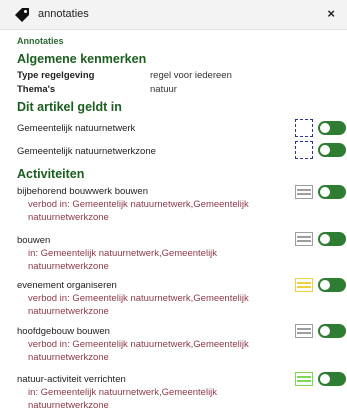 Image resolution: width=347 pixels, height=417 pixels. Describe the element at coordinates (76, 128) in the screenshot. I see `location-label: Gemeentelijk natuurnetwerk` at that location.